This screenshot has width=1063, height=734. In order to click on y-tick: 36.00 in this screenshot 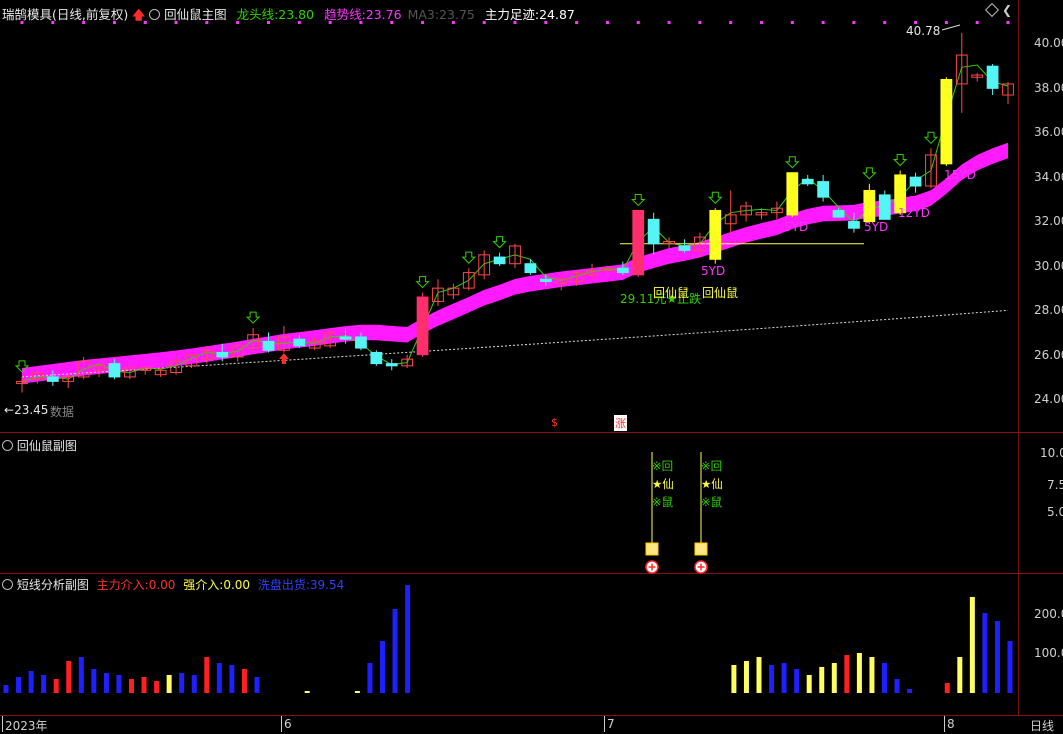, I will do `click(1048, 132)`.